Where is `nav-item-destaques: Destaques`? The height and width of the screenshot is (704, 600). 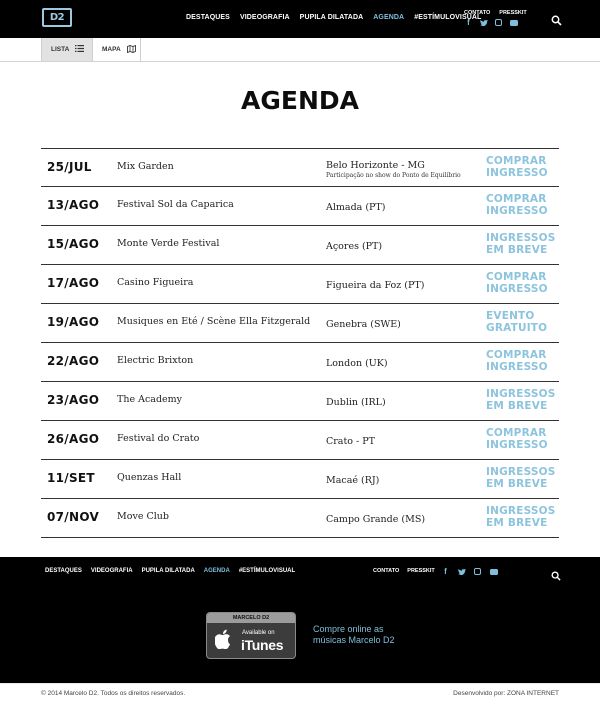
nav-item-destaques: Destaques is located at coordinates (208, 17).